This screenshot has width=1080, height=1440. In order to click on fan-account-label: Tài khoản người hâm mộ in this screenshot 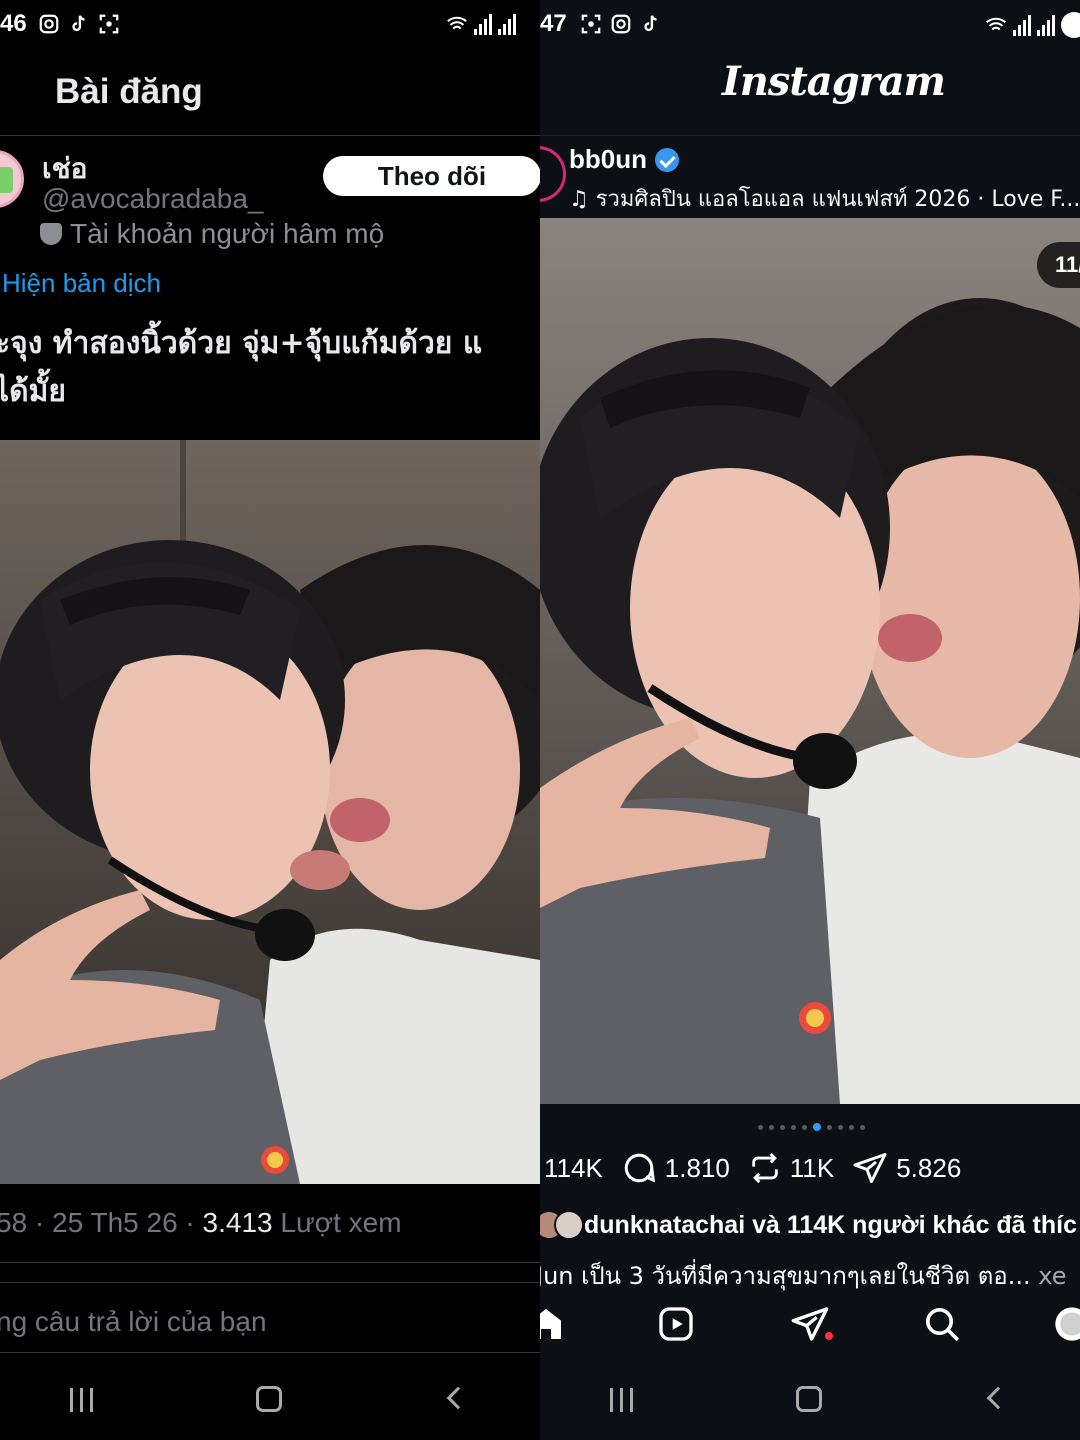, I will do `click(227, 233)`.